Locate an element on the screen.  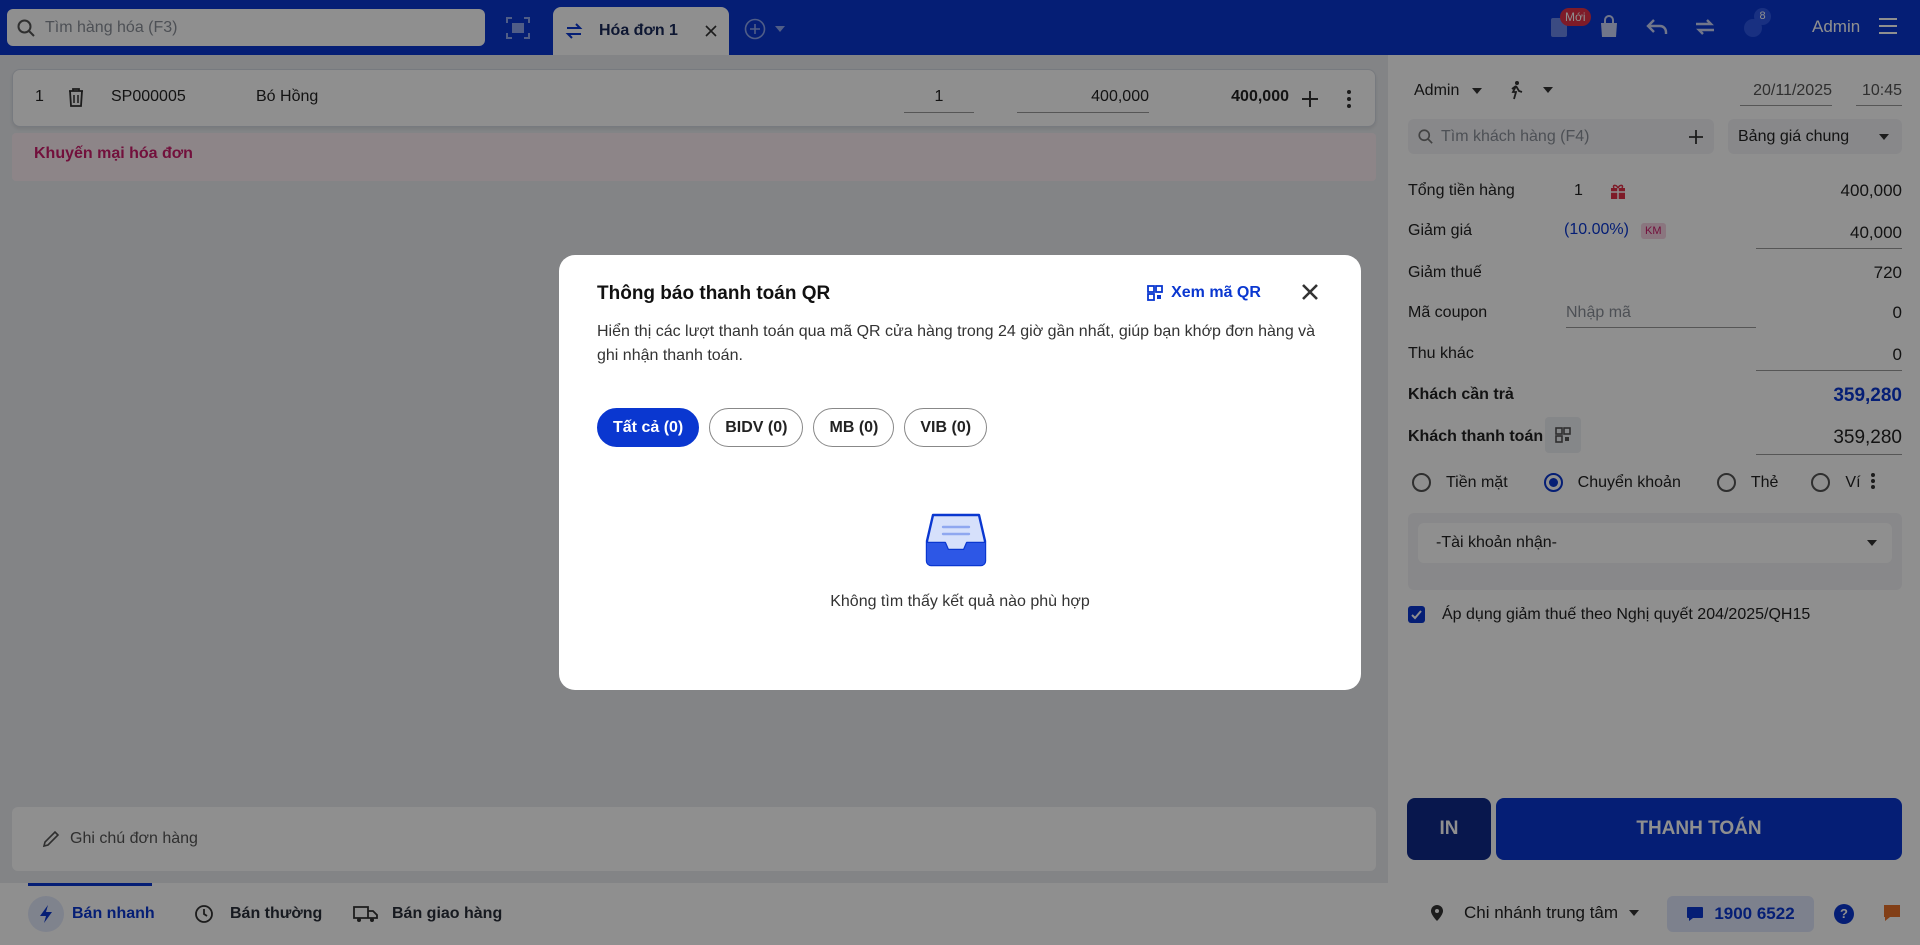
bank-filter-chips: Tất cả (0) BIDV (0) MB (0) VIB (0) is located at coordinates (792, 427).